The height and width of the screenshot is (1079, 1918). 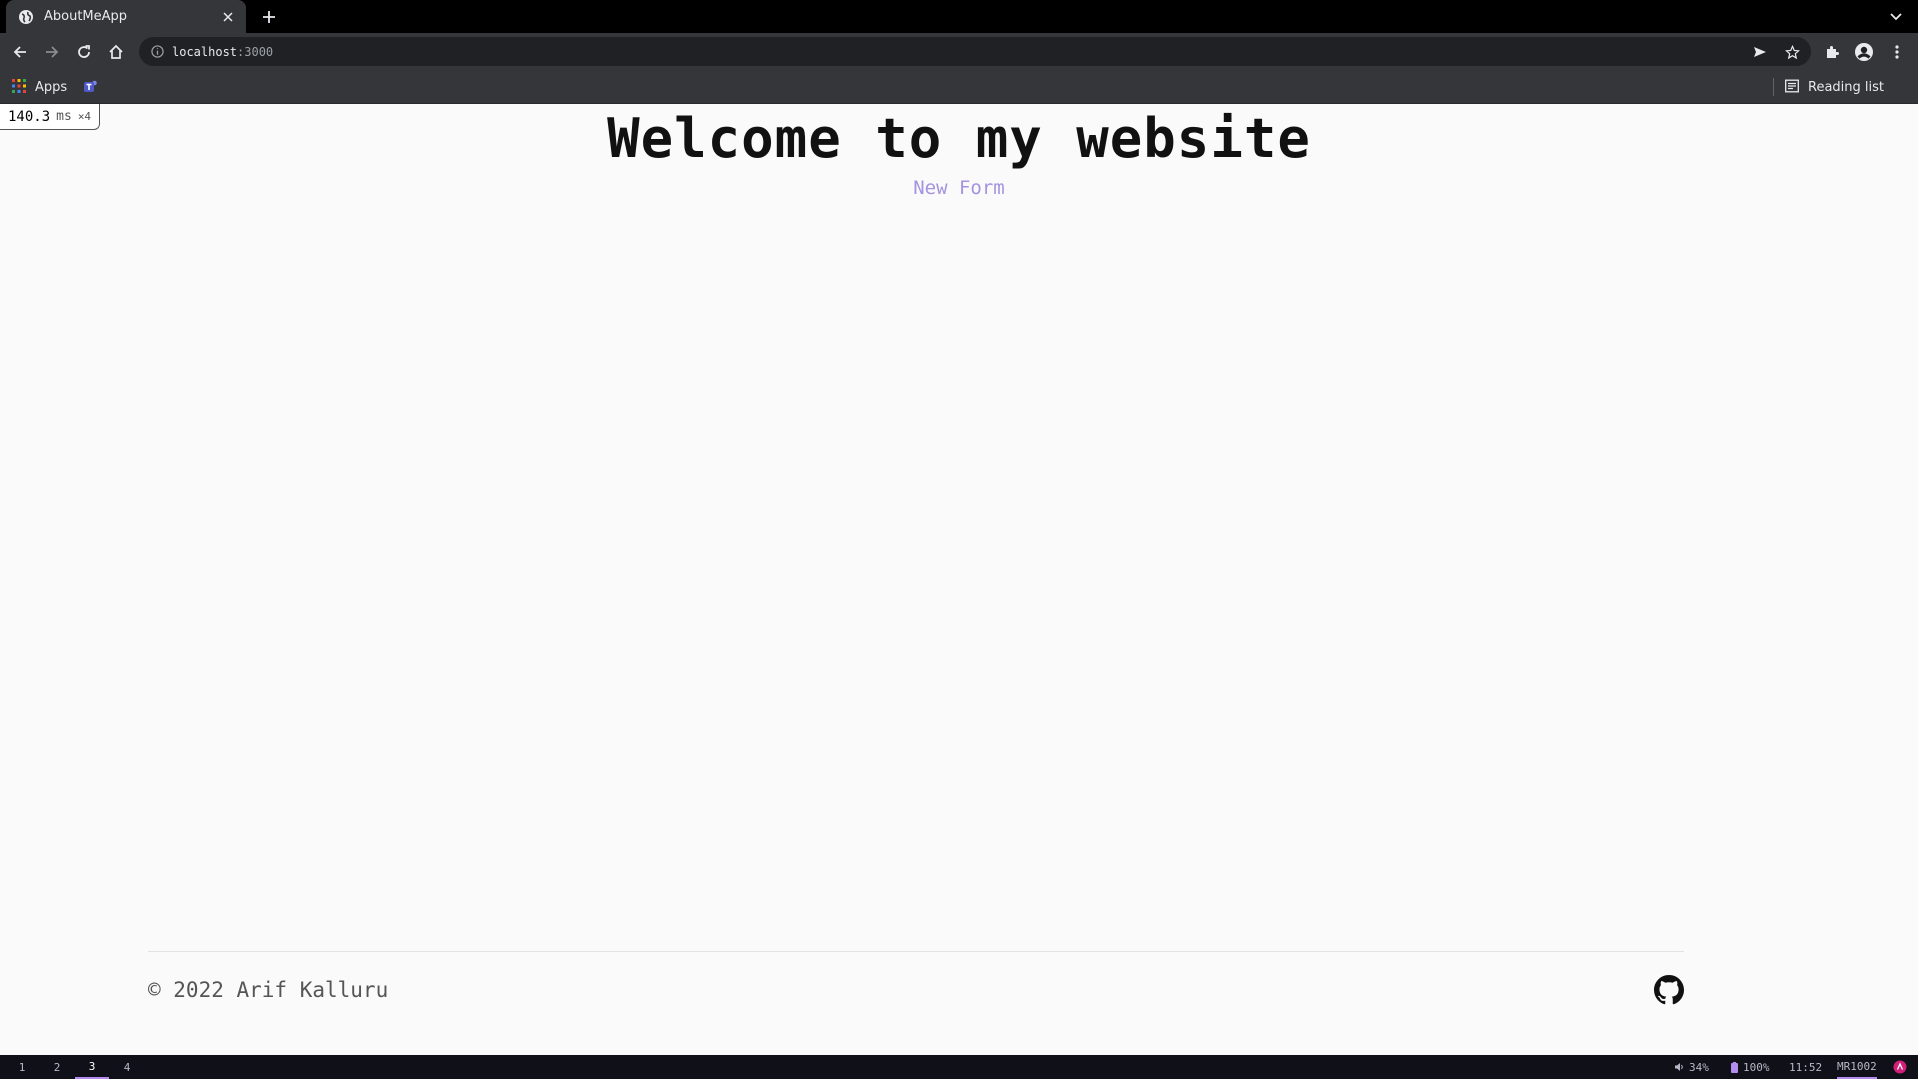 What do you see at coordinates (52, 52) in the screenshot?
I see `forward-button` at bounding box center [52, 52].